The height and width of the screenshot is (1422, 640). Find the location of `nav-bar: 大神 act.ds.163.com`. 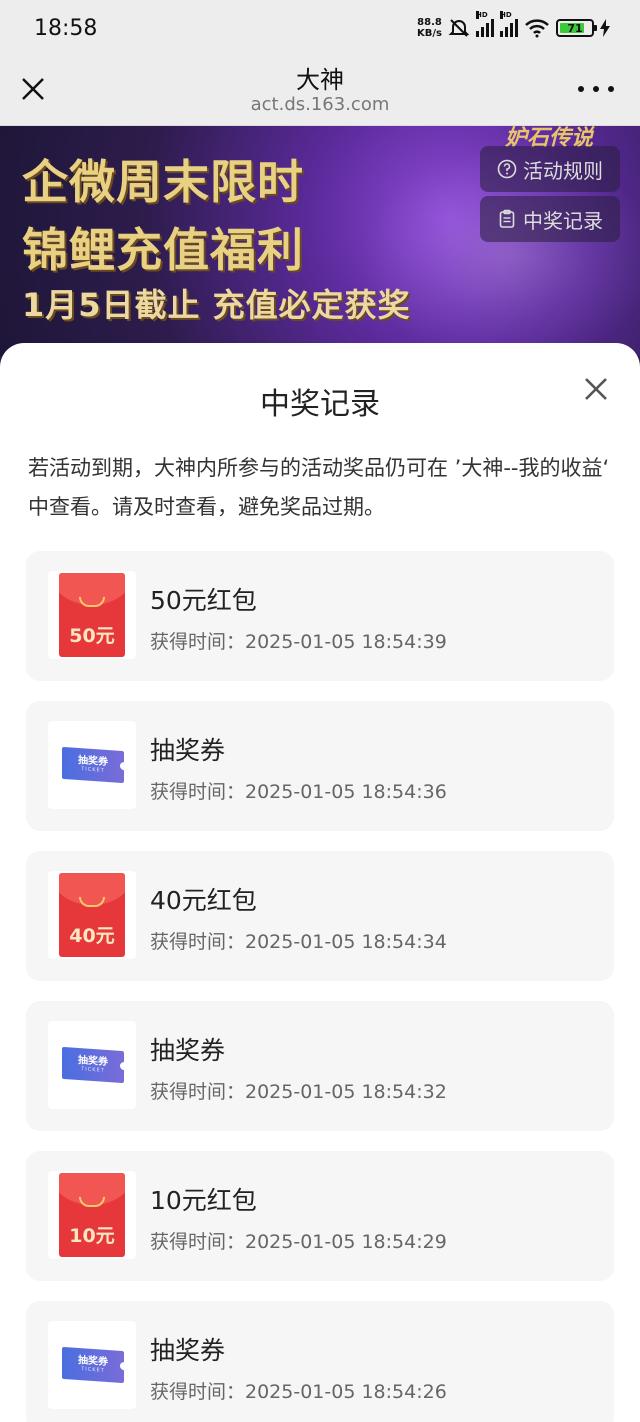

nav-bar: 大神 act.ds.163.com is located at coordinates (320, 91).